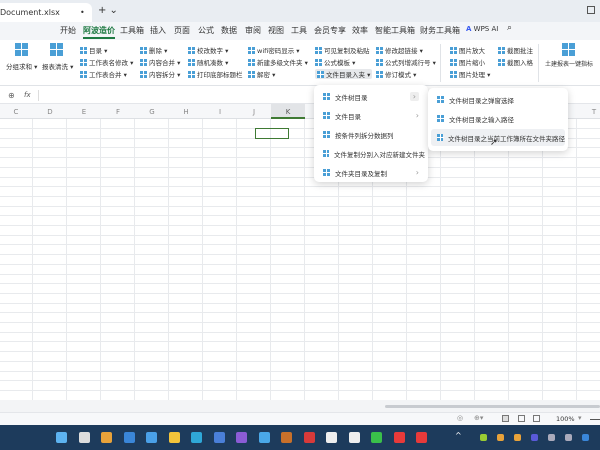  Describe the element at coordinates (360, 30) in the screenshot. I see `menu-11: 效率` at that location.